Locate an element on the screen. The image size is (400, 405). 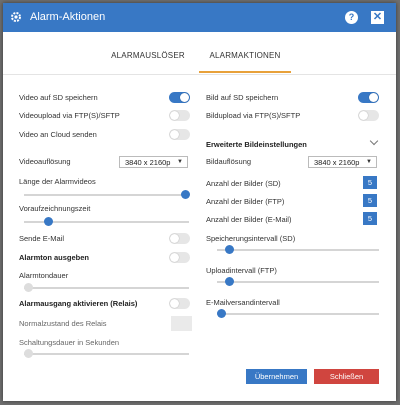
image-ftp-toggle is located at coordinates (368, 115).